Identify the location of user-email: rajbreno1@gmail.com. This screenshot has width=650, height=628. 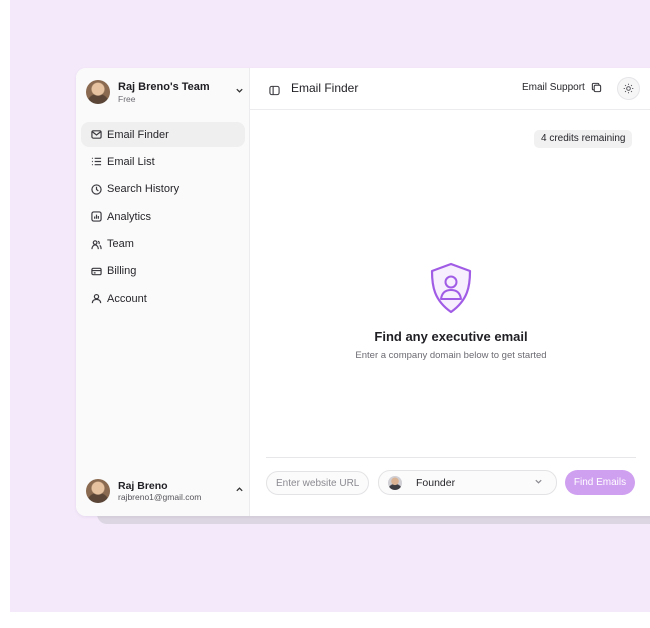
(160, 497).